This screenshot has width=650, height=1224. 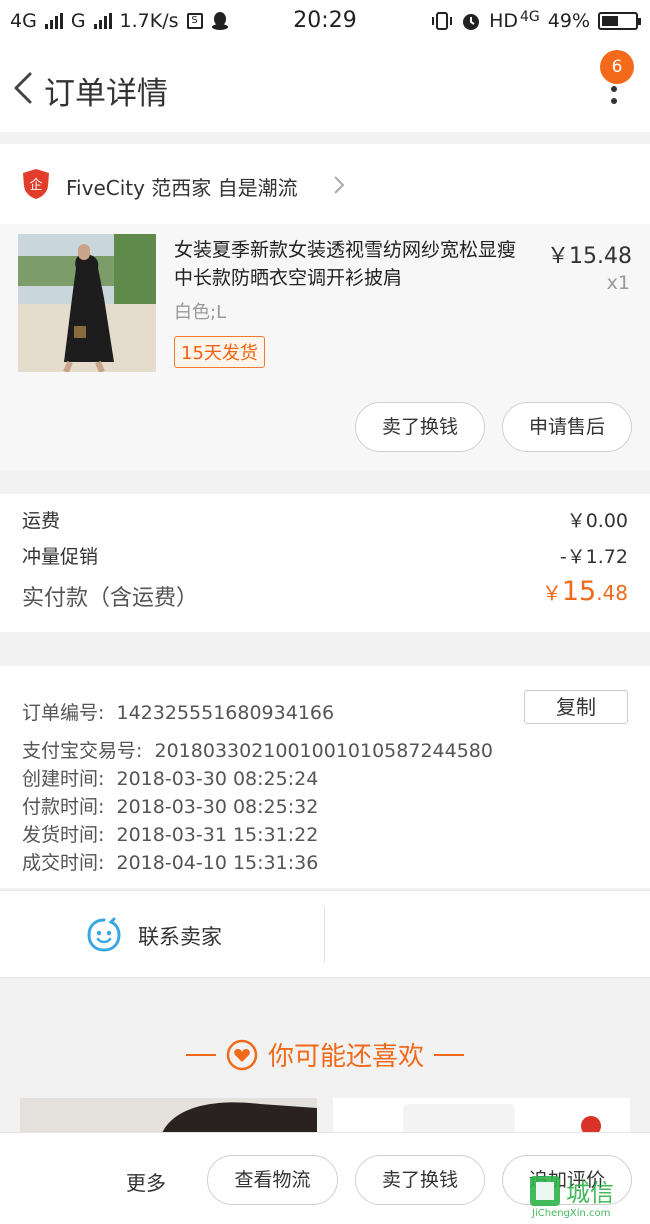 I want to click on contact-seller-row: 联系卖家, so click(x=325, y=934).